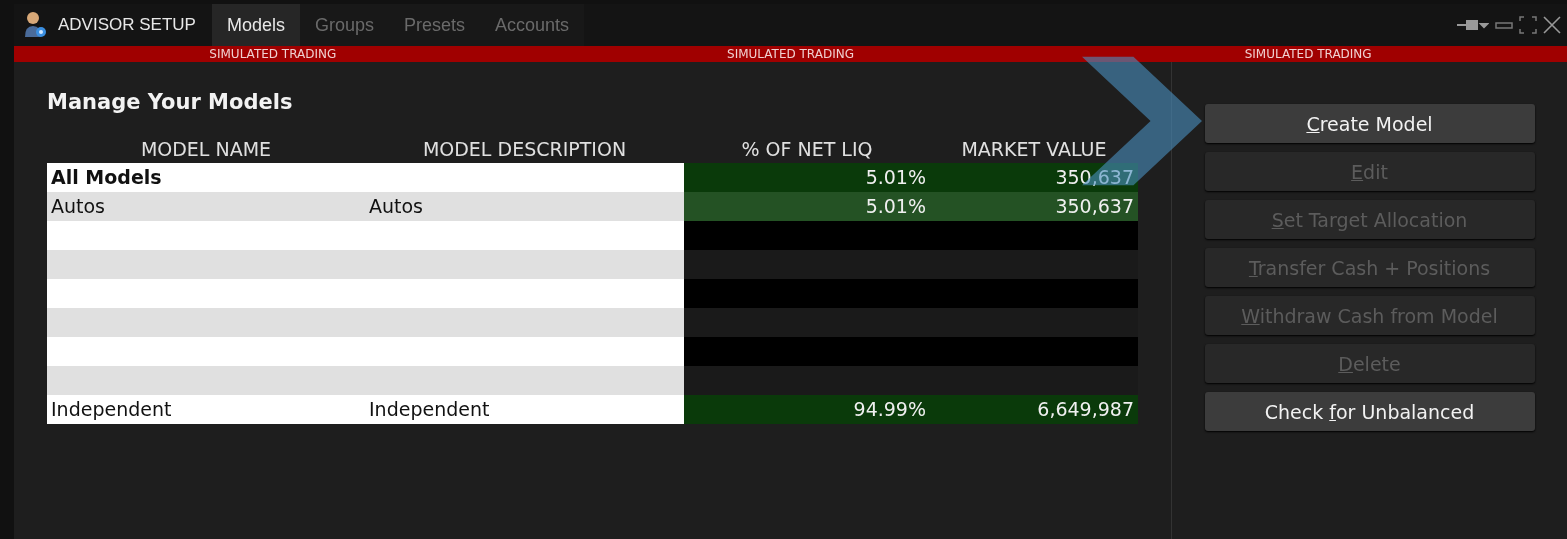 This screenshot has height=539, width=1567. Describe the element at coordinates (35, 25) in the screenshot. I see `advisor-icon` at that location.